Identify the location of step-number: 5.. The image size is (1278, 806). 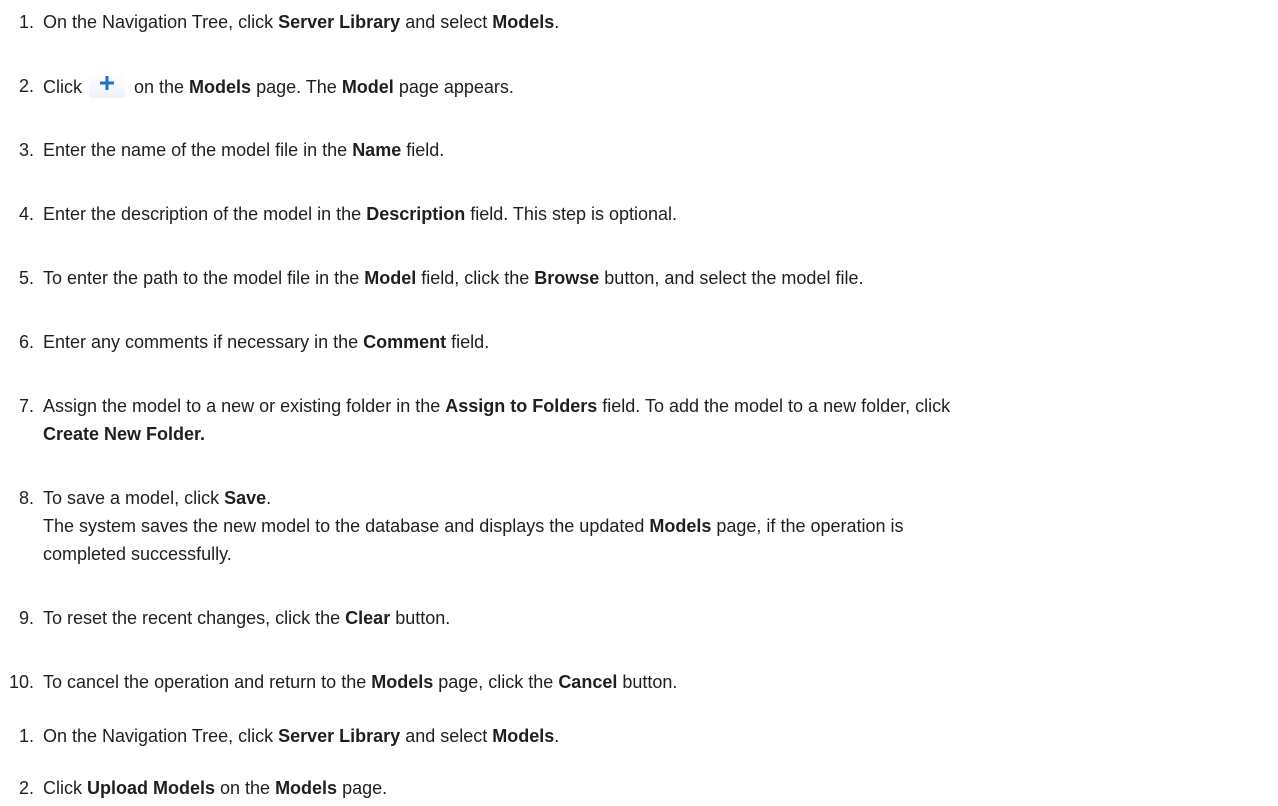
(26, 278).